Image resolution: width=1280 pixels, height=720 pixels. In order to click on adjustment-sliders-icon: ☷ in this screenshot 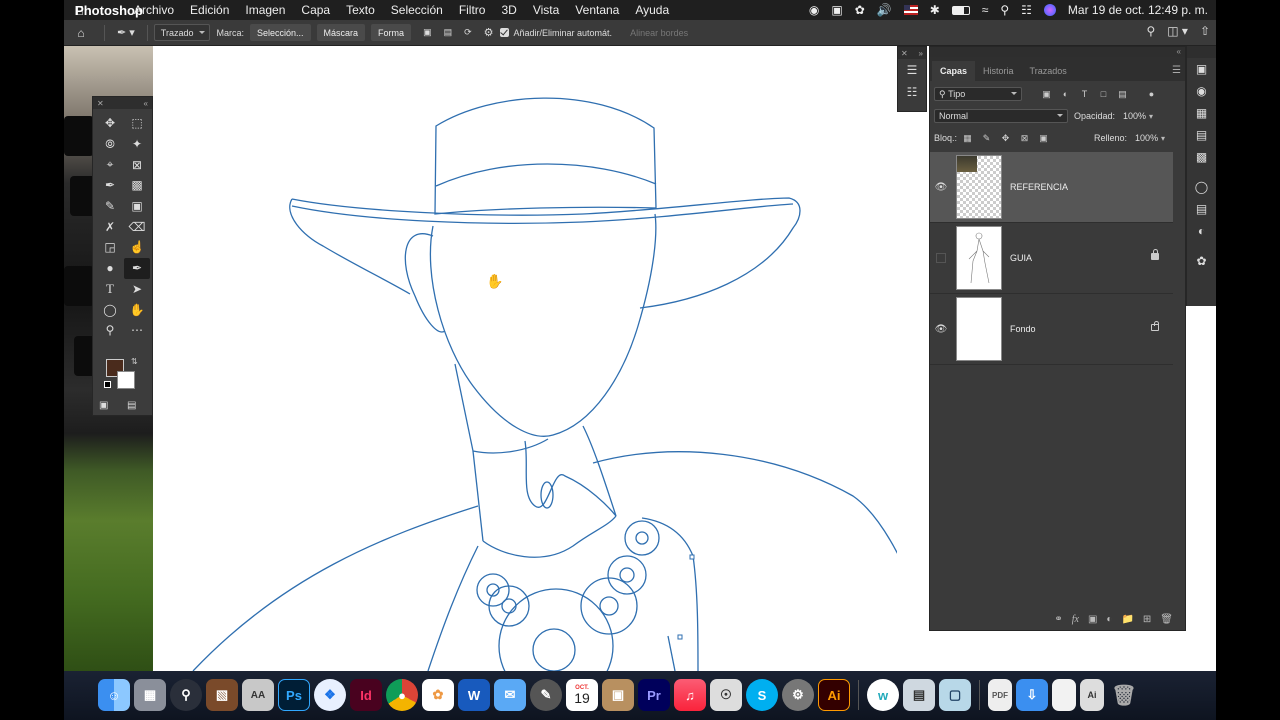, I will do `click(912, 92)`.